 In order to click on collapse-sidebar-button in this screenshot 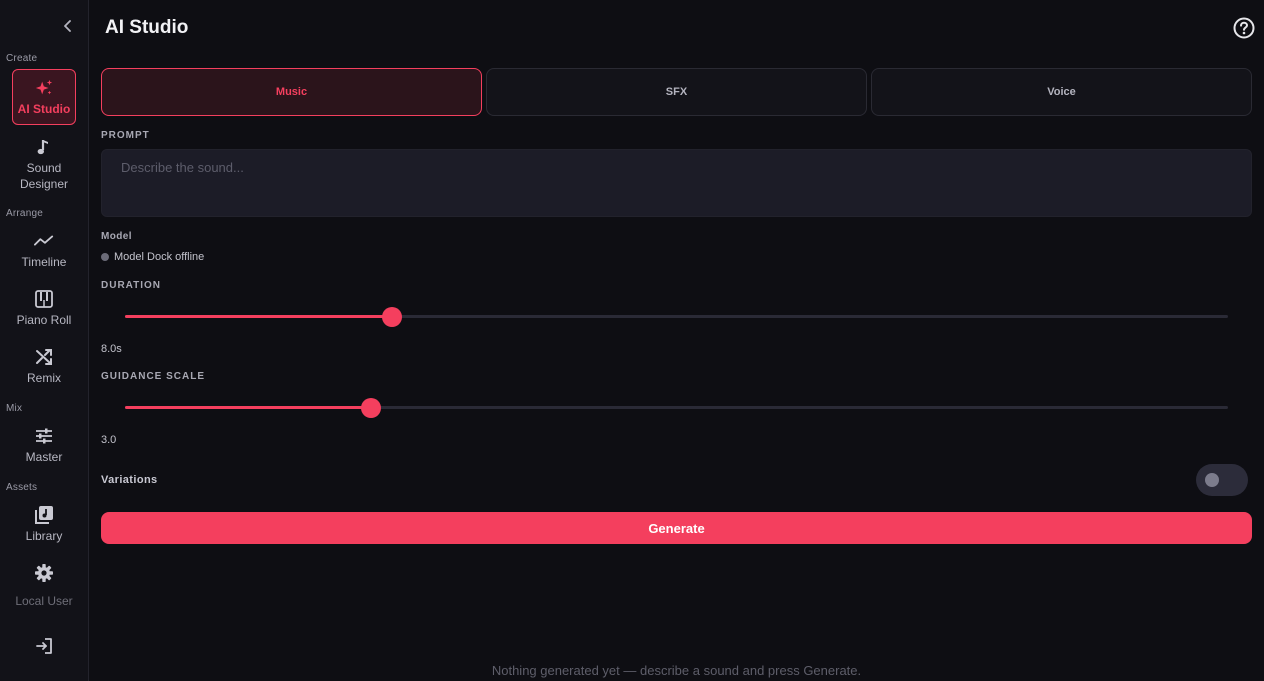, I will do `click(68, 26)`.